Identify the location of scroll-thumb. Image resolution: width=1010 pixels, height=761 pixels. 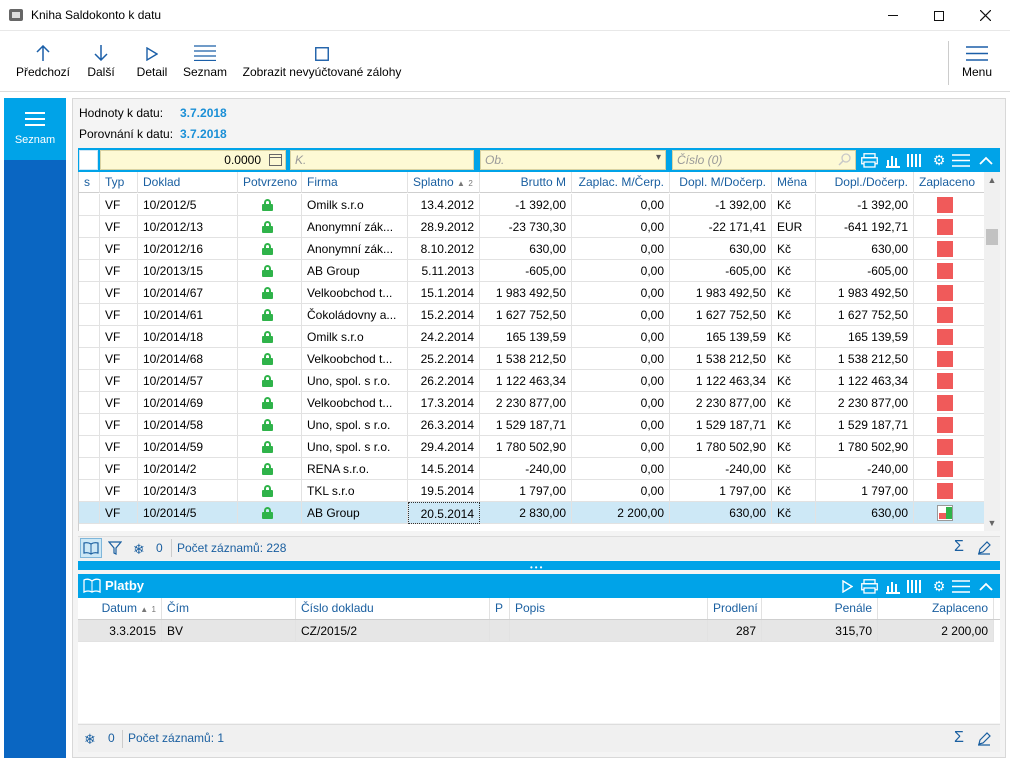
(992, 237).